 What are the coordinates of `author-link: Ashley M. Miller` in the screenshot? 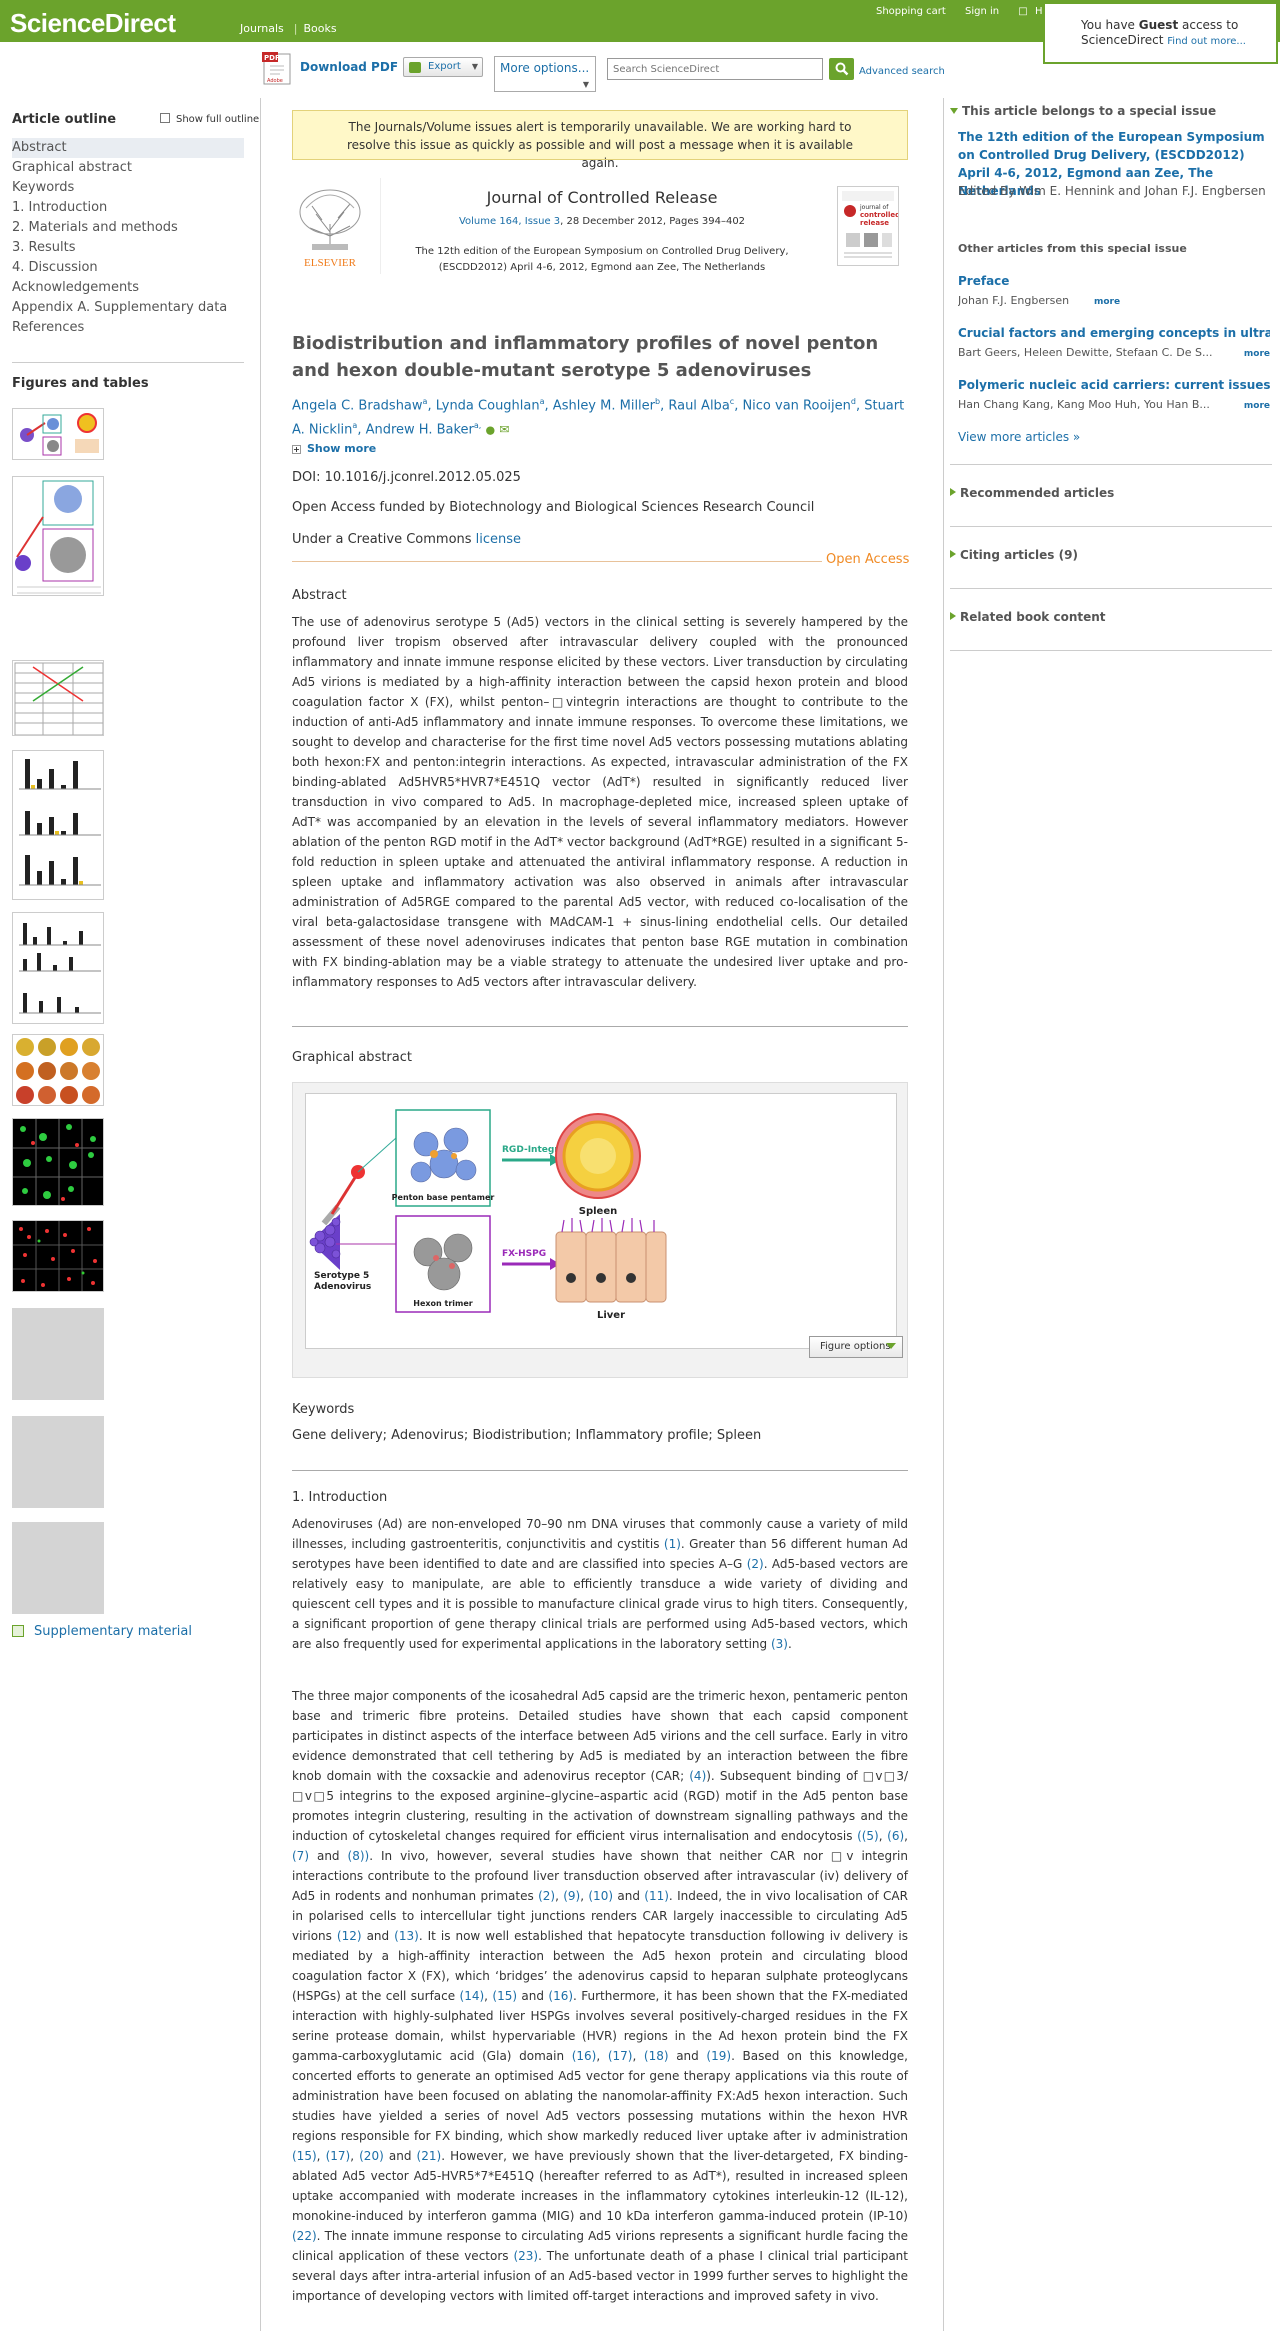 It's located at (604, 405).